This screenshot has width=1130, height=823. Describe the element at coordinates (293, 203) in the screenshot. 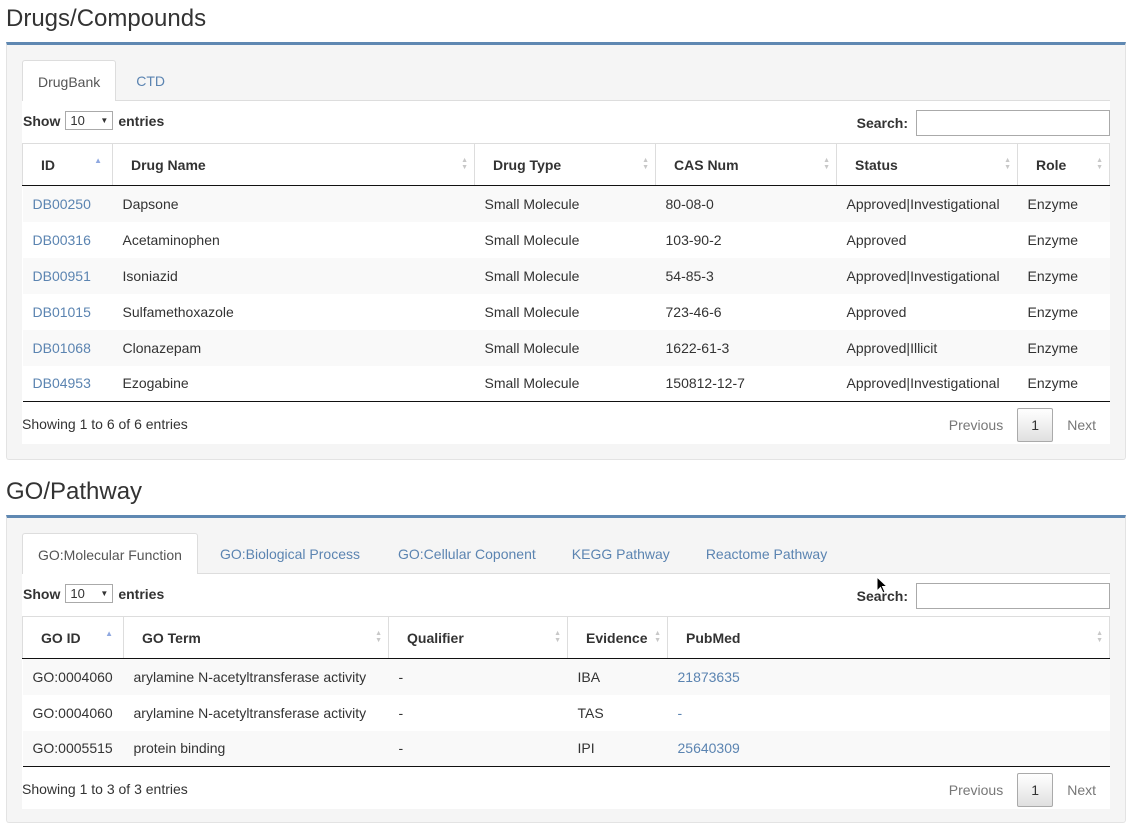

I see `table-cell: Dapsone` at that location.